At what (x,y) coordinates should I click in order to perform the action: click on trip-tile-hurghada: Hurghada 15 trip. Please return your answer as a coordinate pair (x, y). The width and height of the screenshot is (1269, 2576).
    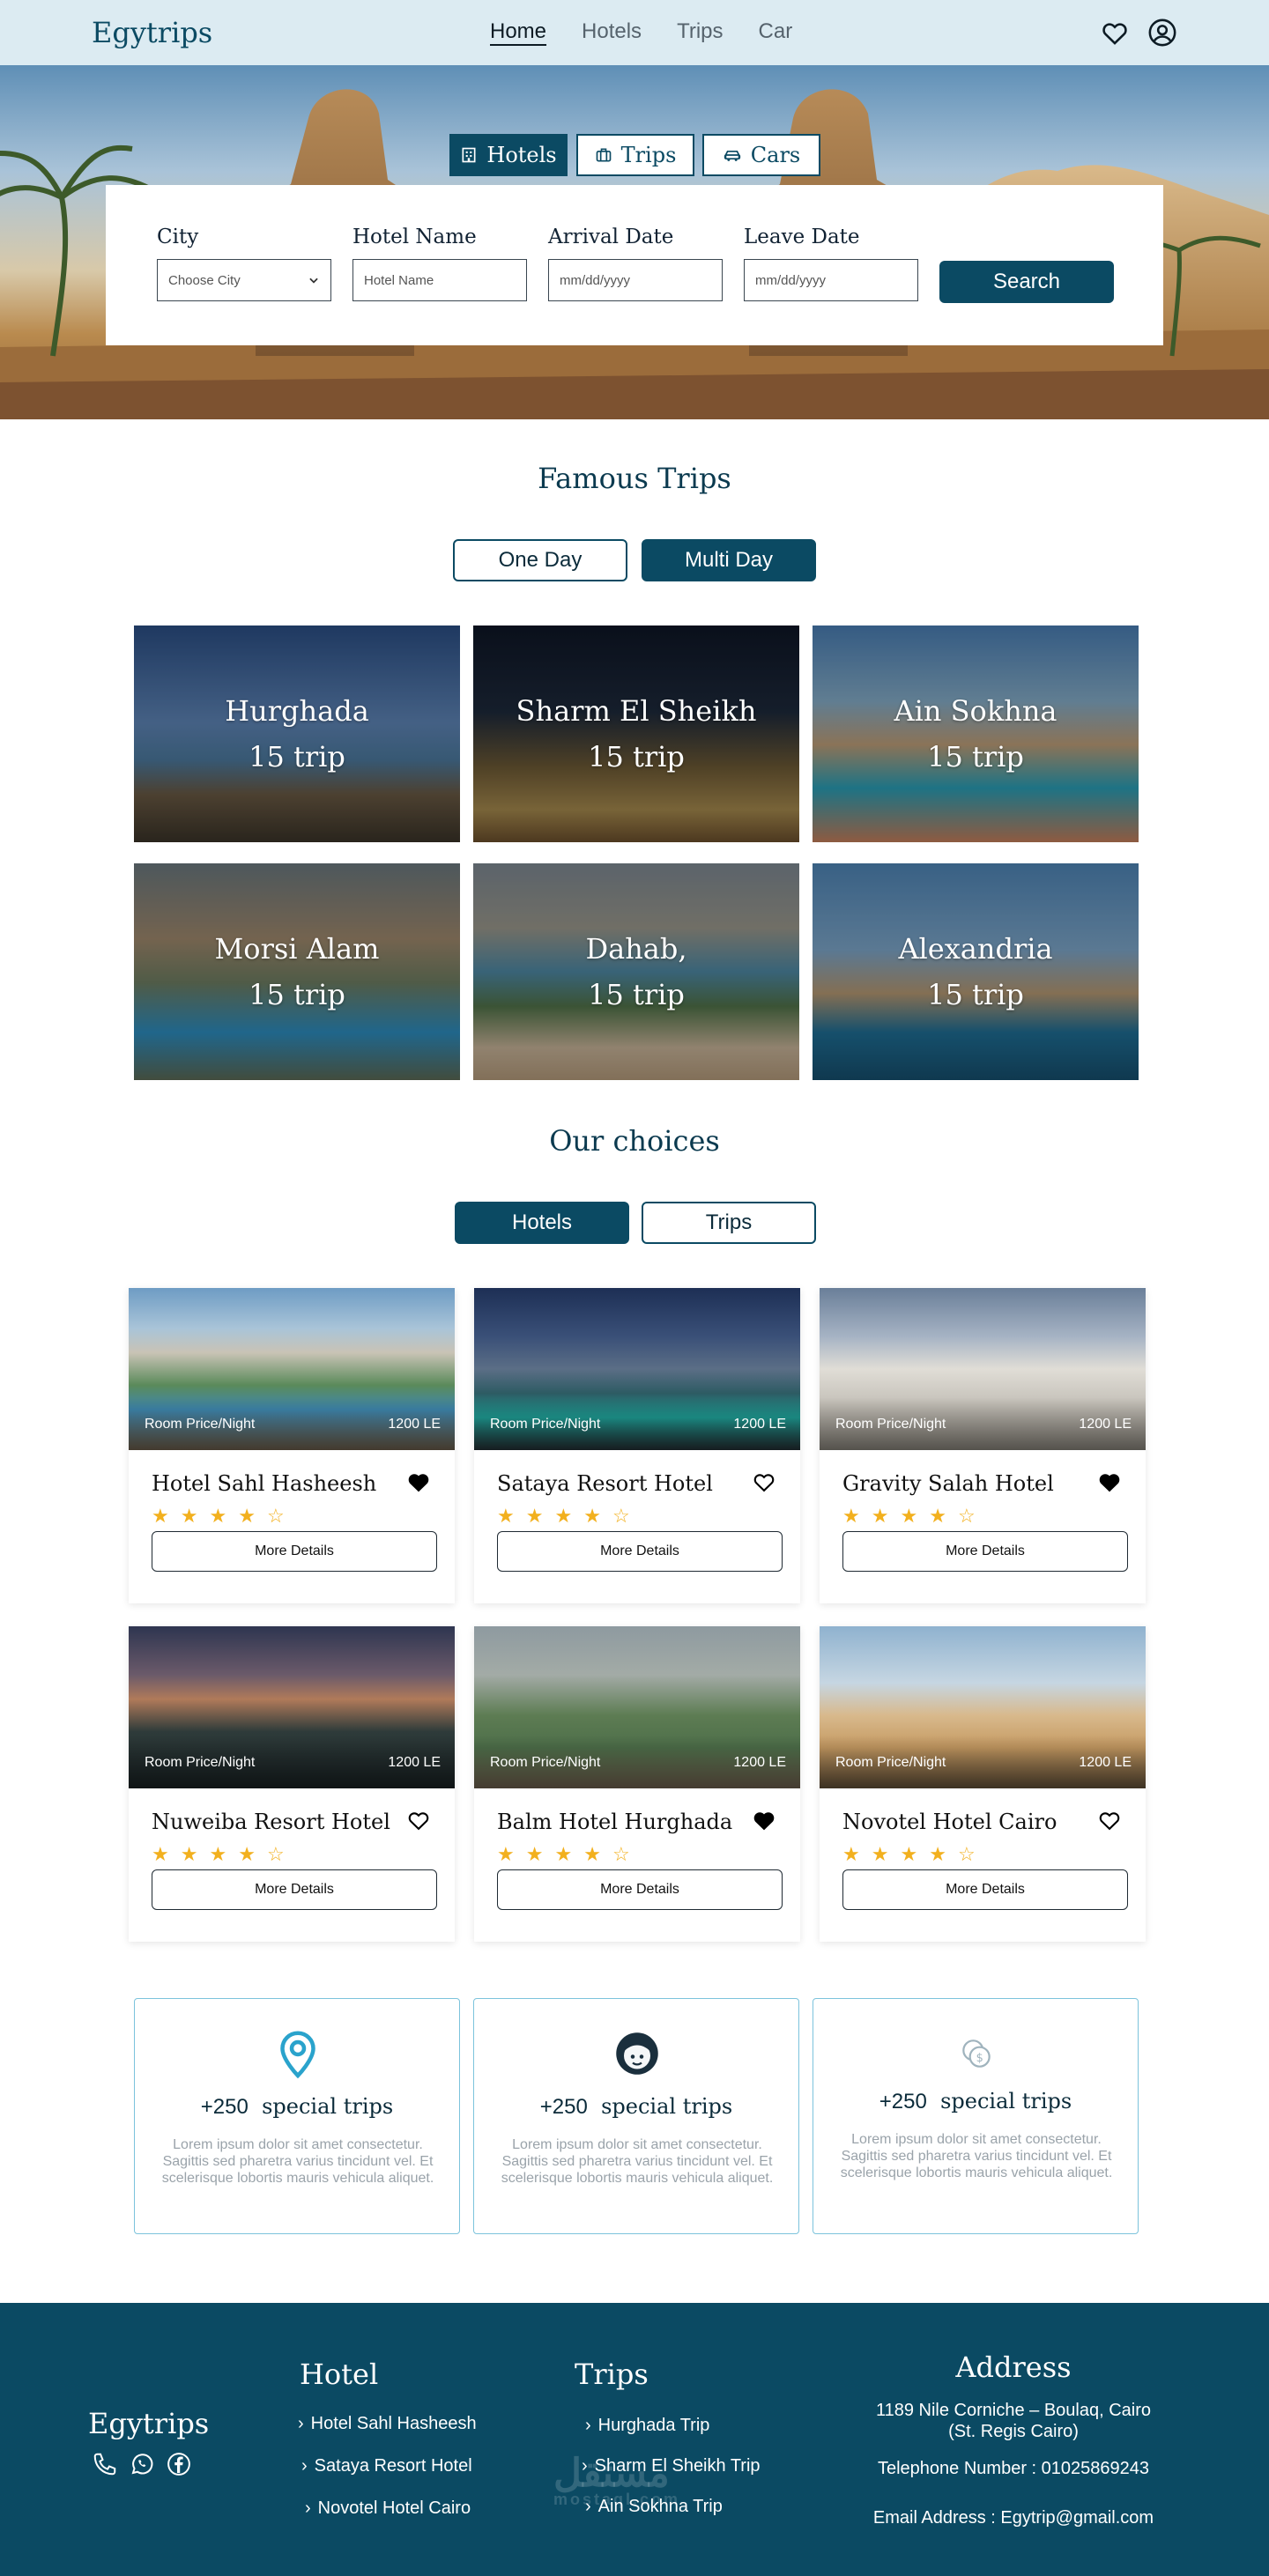
    Looking at the image, I should click on (297, 733).